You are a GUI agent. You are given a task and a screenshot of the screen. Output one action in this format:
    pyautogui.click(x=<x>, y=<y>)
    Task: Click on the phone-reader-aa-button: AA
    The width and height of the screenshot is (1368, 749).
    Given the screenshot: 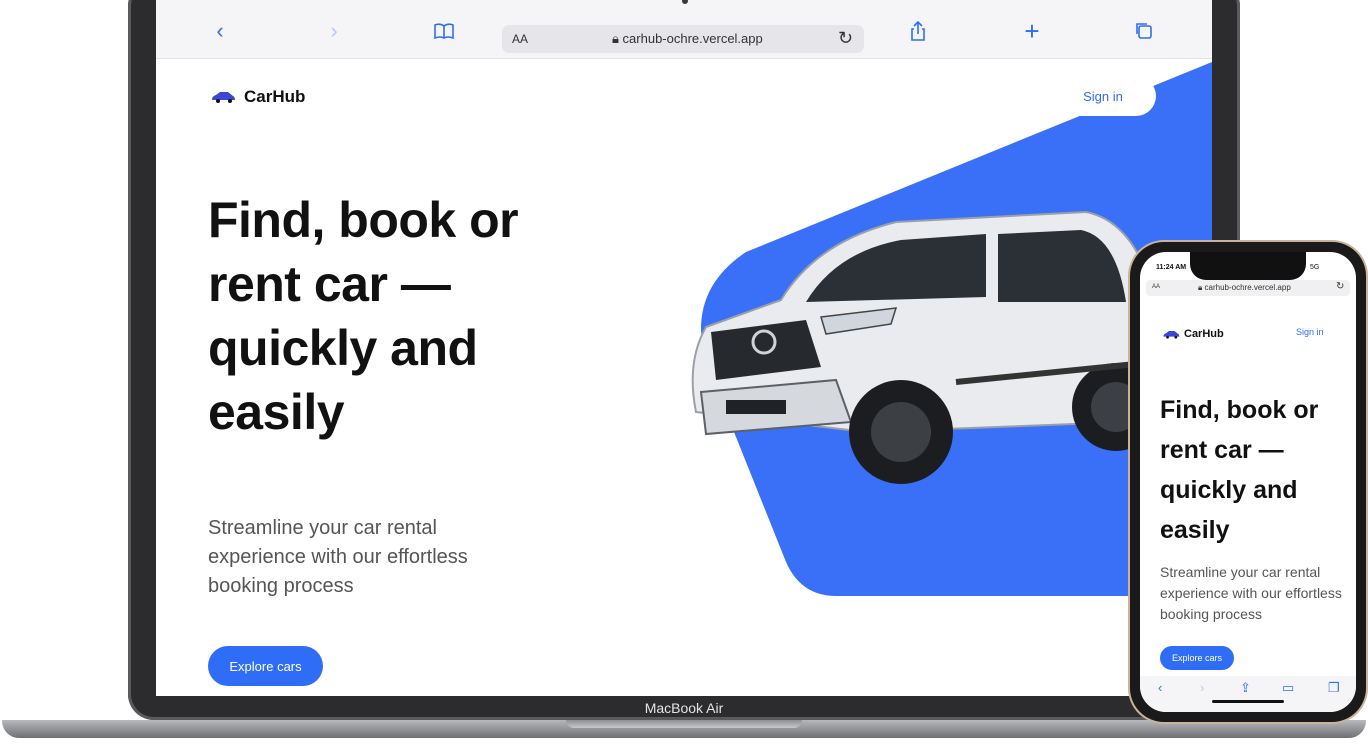 What is the action you would take?
    pyautogui.click(x=1156, y=287)
    